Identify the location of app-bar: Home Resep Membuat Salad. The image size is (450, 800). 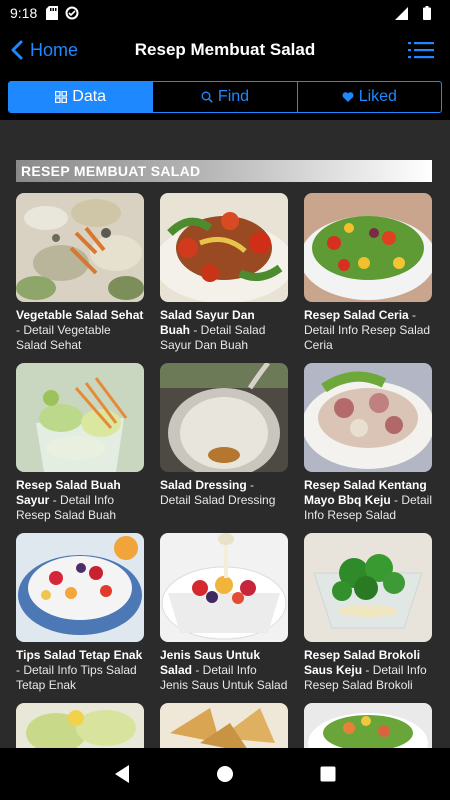
(225, 50).